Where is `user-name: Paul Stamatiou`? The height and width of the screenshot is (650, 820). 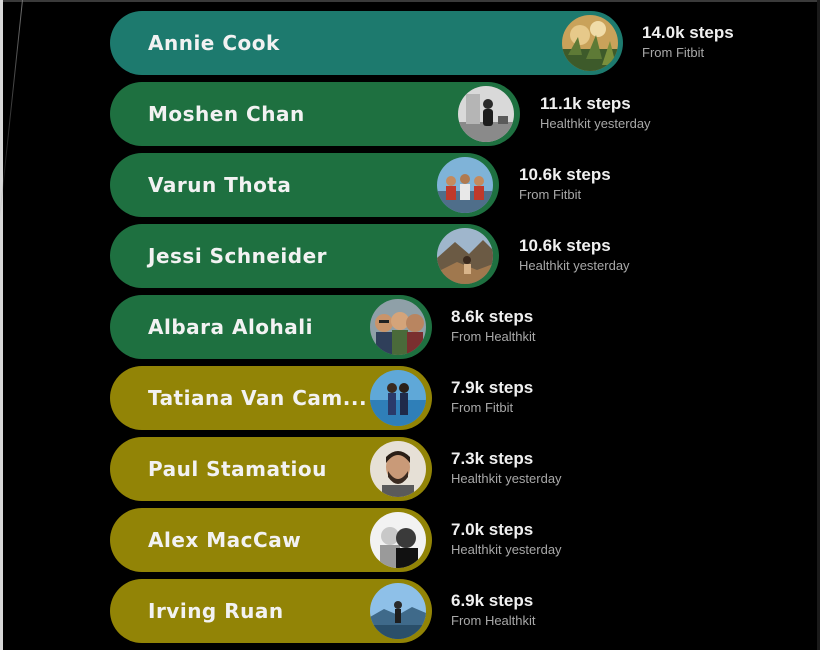
user-name: Paul Stamatiou is located at coordinates (237, 469).